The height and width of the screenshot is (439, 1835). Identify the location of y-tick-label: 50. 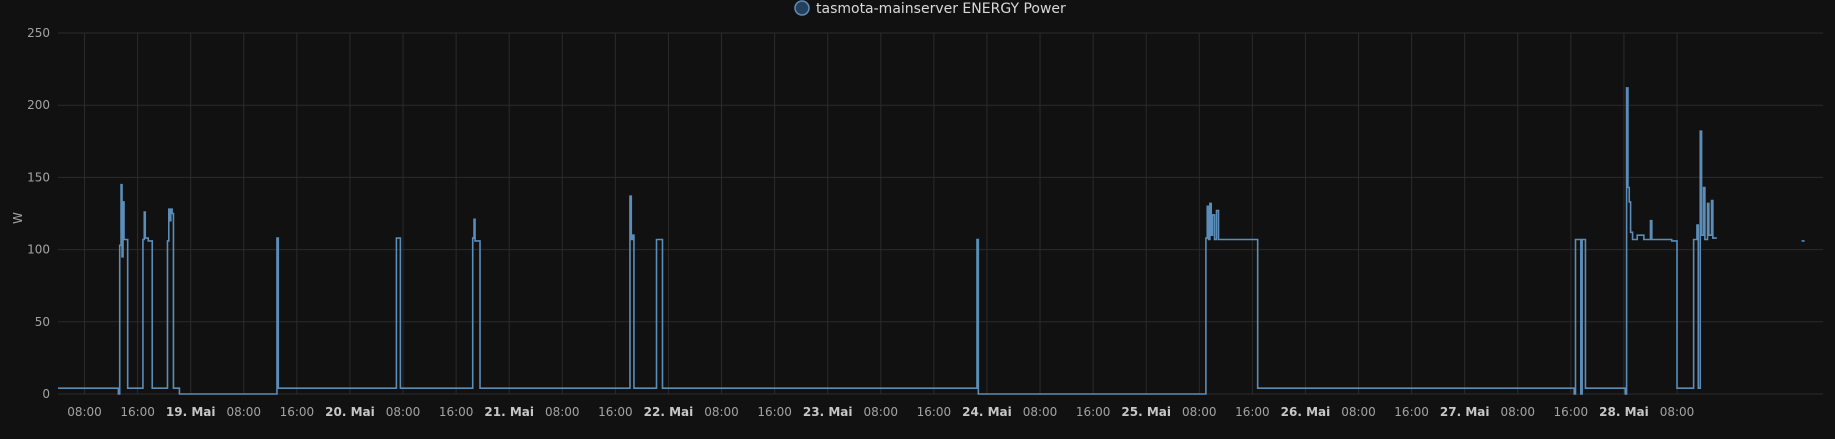
(42, 322).